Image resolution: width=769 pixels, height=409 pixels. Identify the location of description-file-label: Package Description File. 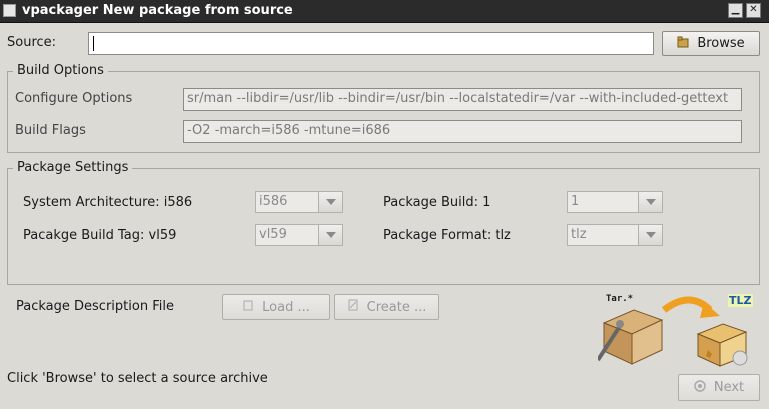
(95, 306).